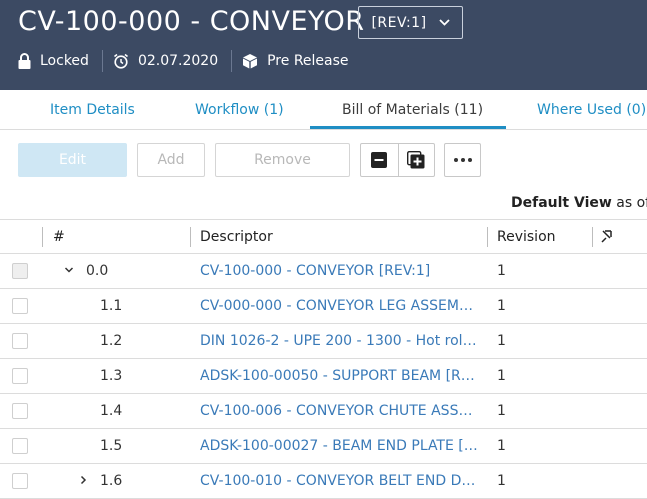  I want to click on view-as-of: as of To, so click(631, 203).